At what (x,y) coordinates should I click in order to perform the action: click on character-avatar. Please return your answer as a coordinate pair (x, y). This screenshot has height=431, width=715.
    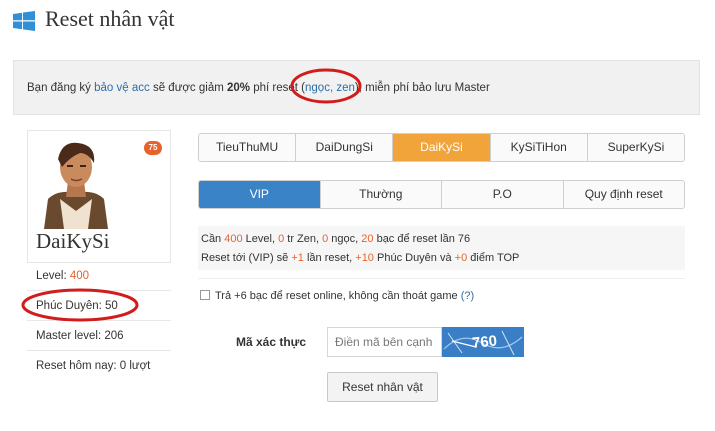
    Looking at the image, I should click on (76, 183).